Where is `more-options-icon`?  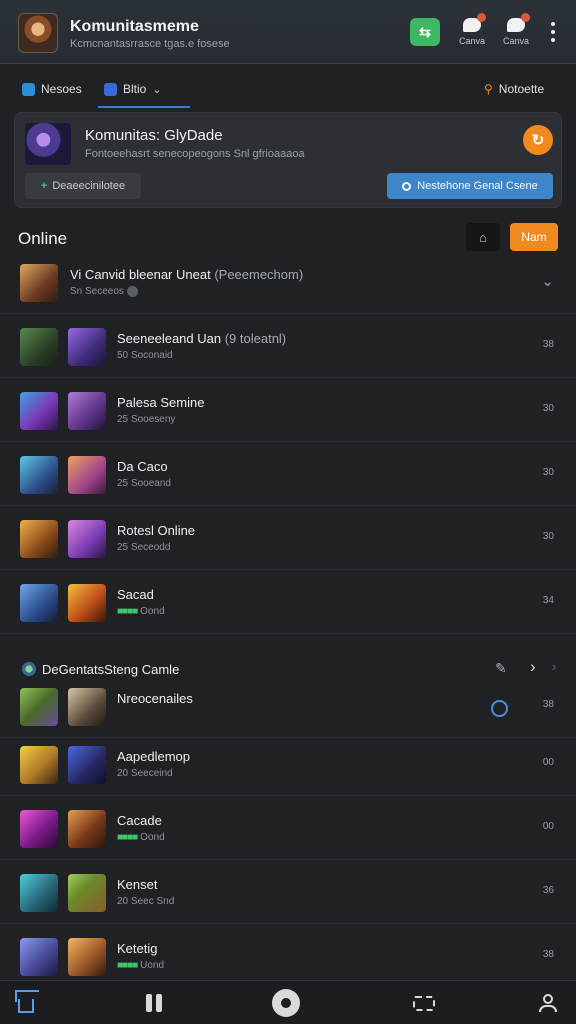
more-options-icon is located at coordinates (553, 32).